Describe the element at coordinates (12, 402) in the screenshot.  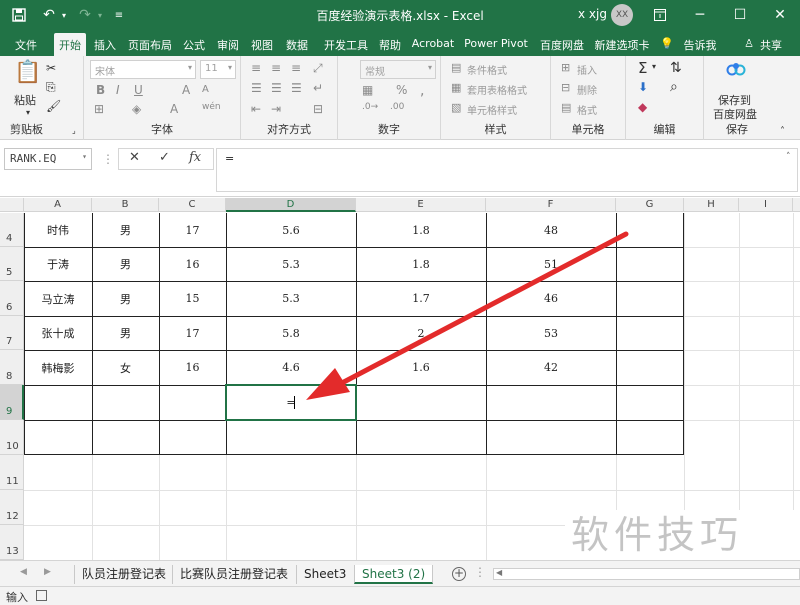
I see `row-header-9: 9` at that location.